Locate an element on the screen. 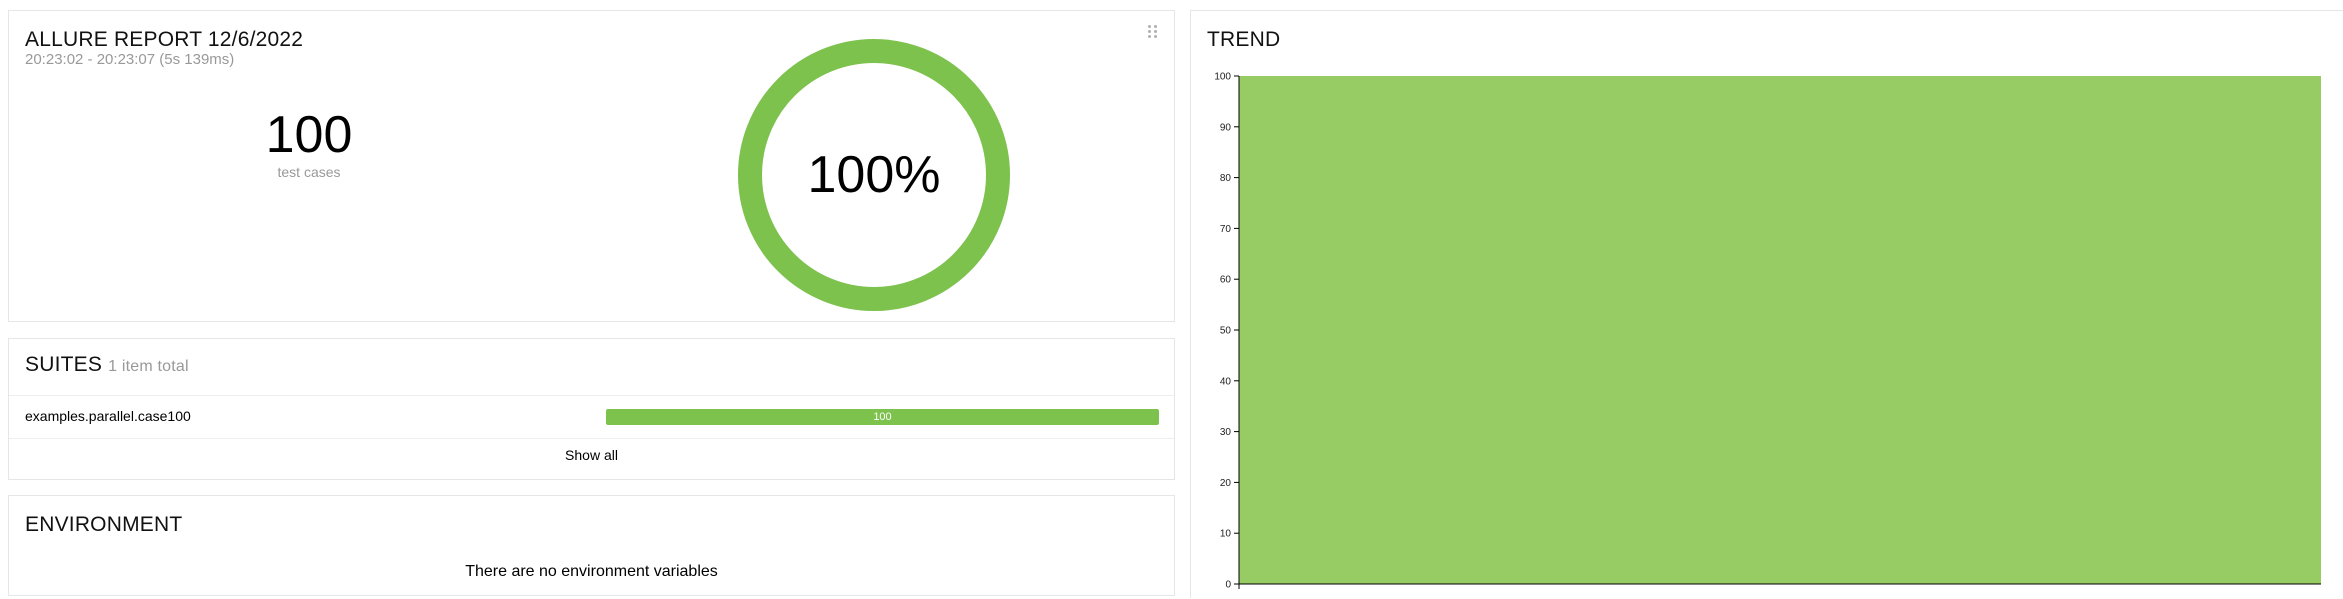 The image size is (2343, 599). success-rate-text: 100% is located at coordinates (874, 175).